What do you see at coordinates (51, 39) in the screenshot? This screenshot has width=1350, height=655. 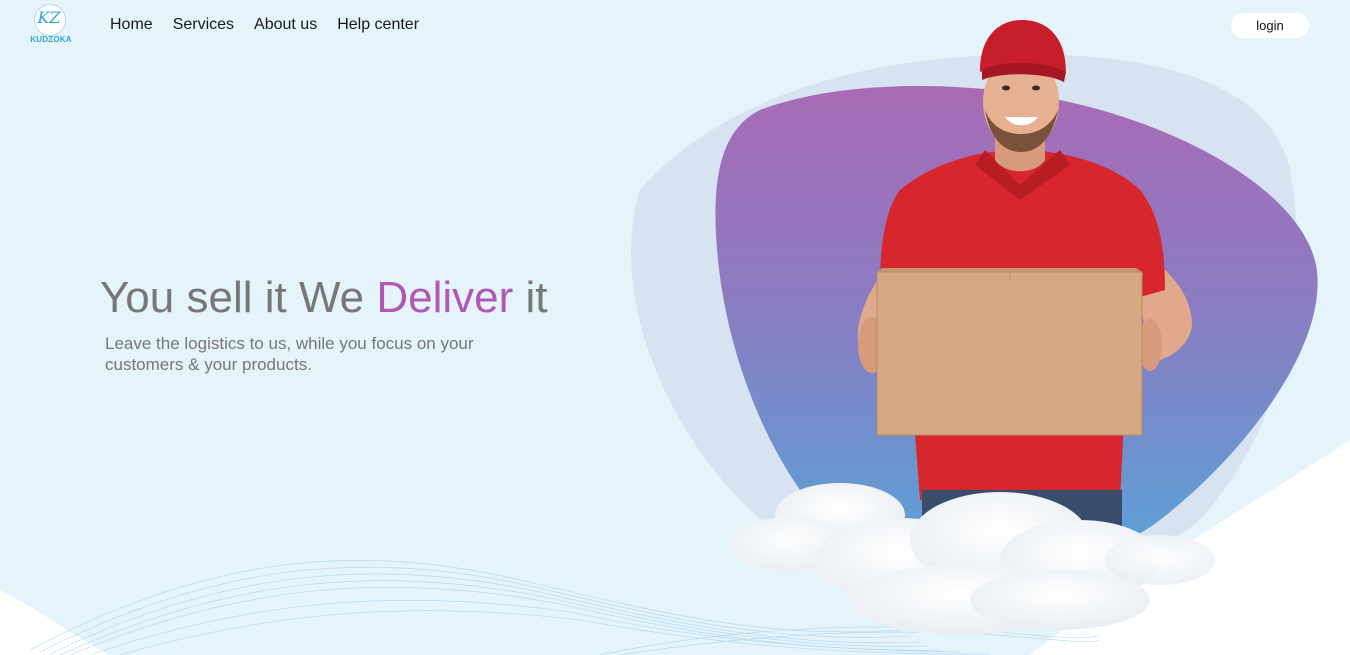 I see `logo-wordmark: KUDZOKA` at bounding box center [51, 39].